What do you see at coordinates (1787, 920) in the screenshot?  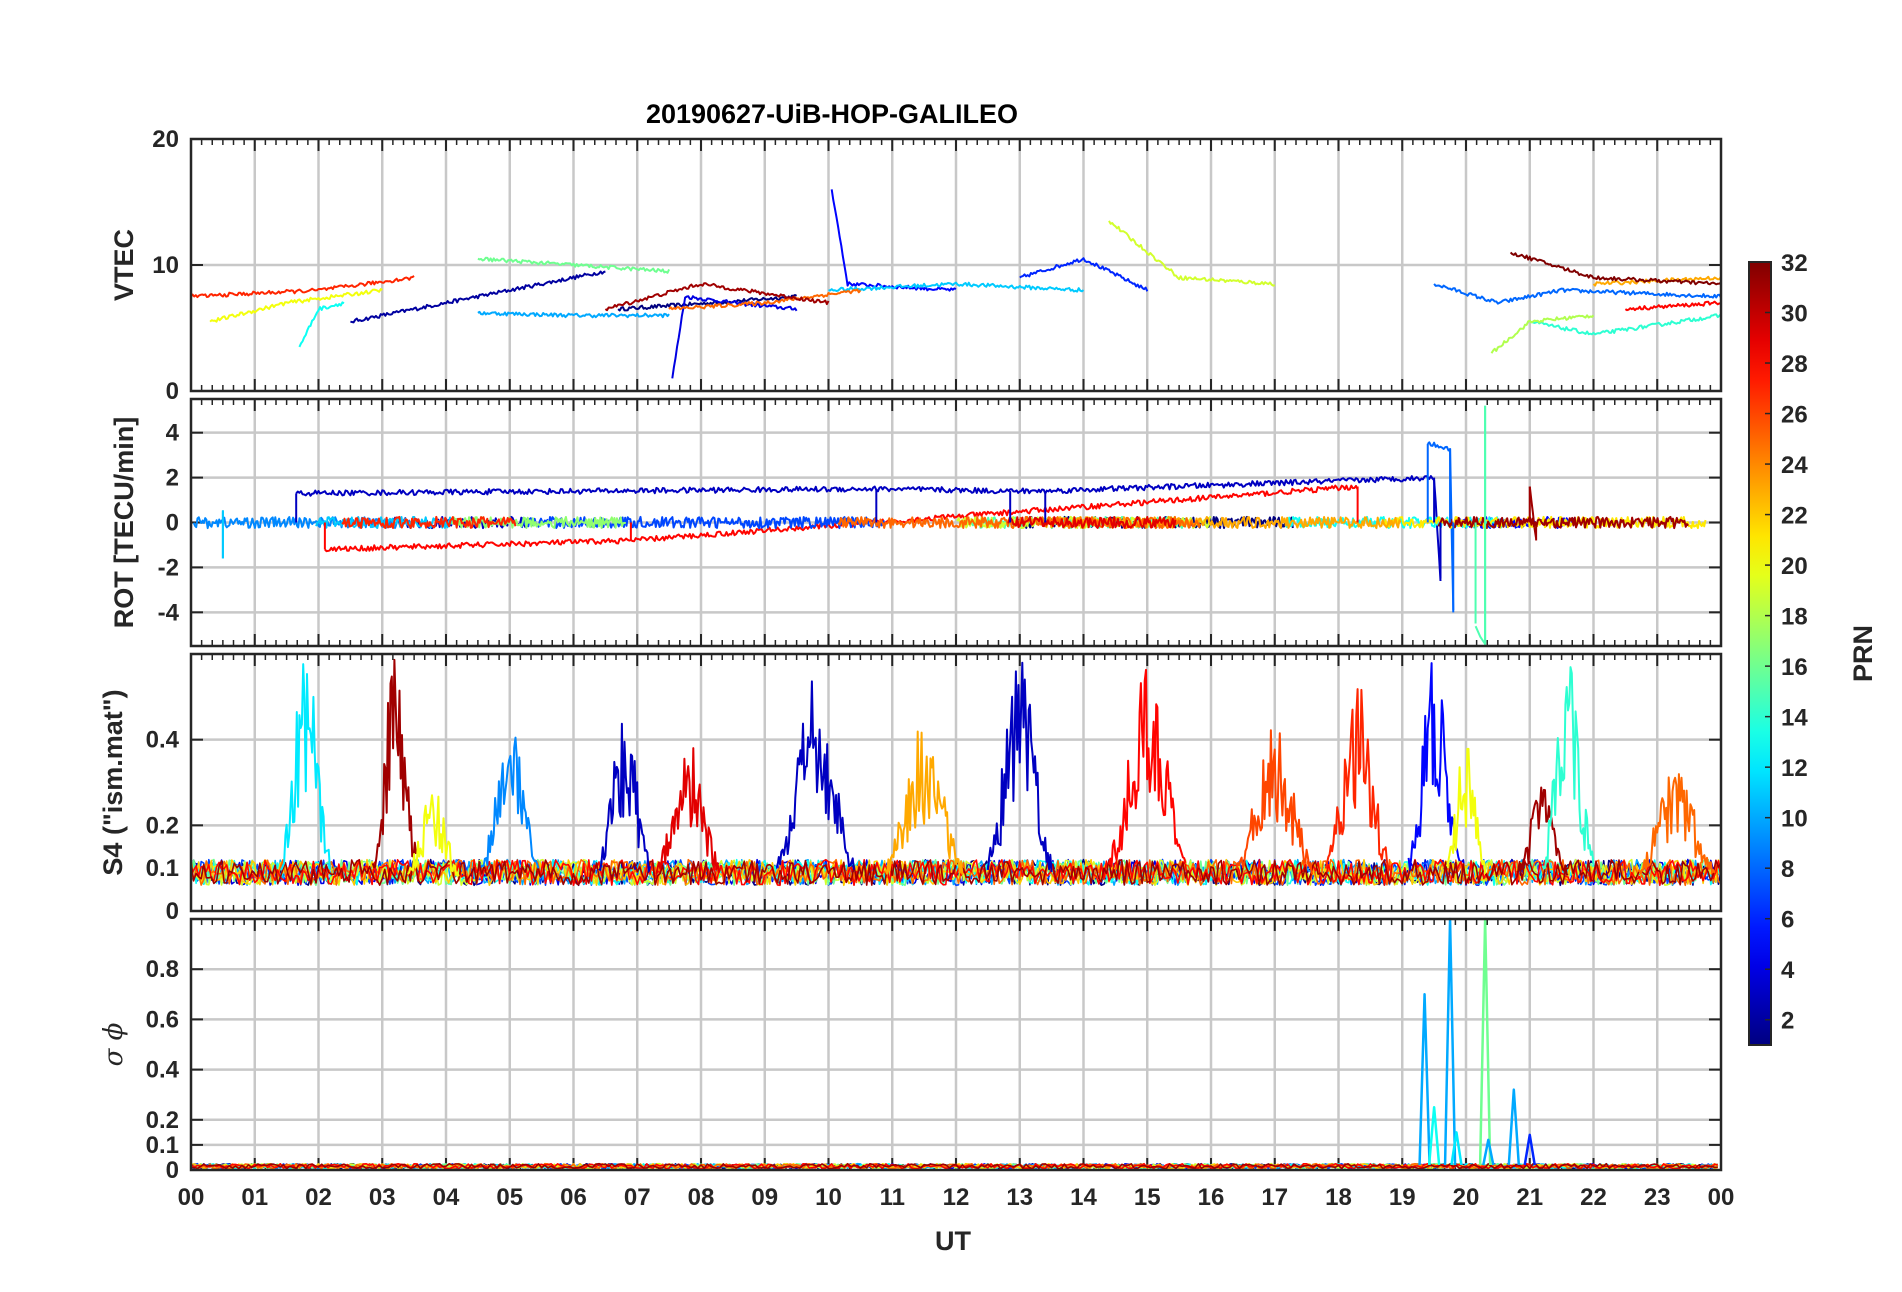 I see `colorbar-tick-label: 6` at bounding box center [1787, 920].